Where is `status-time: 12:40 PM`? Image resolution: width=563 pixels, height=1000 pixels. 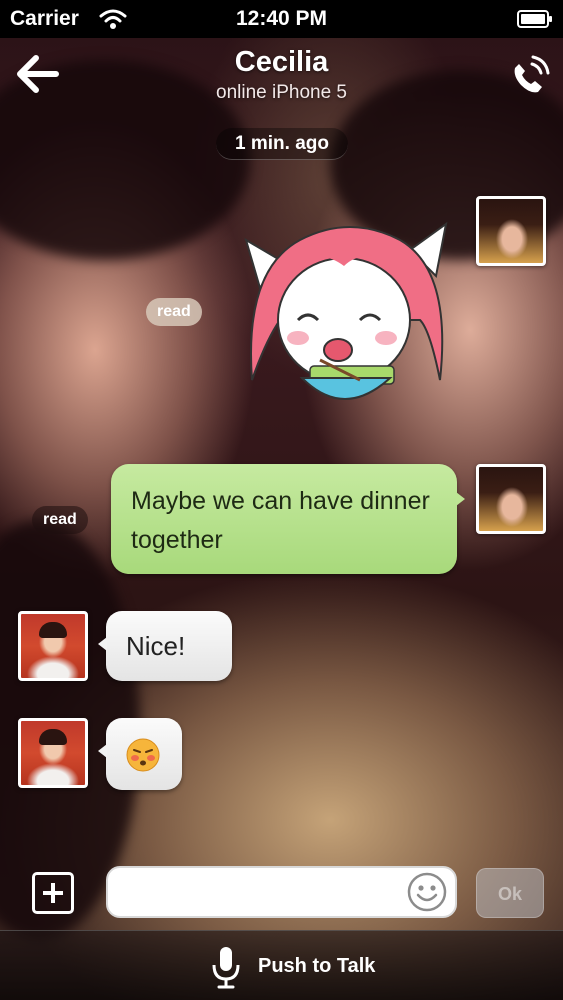
status-time: 12:40 PM is located at coordinates (281, 18).